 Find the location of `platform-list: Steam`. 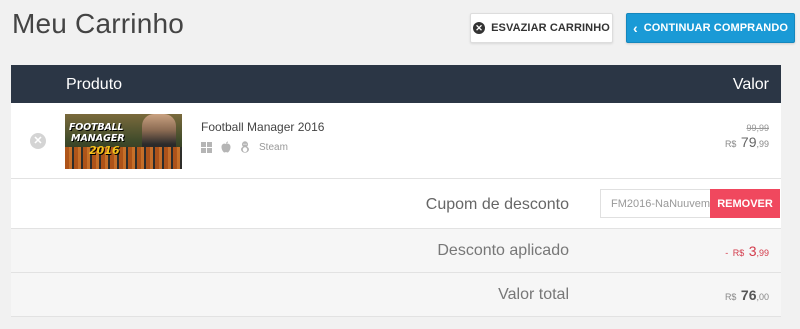

platform-list: Steam is located at coordinates (244, 147).